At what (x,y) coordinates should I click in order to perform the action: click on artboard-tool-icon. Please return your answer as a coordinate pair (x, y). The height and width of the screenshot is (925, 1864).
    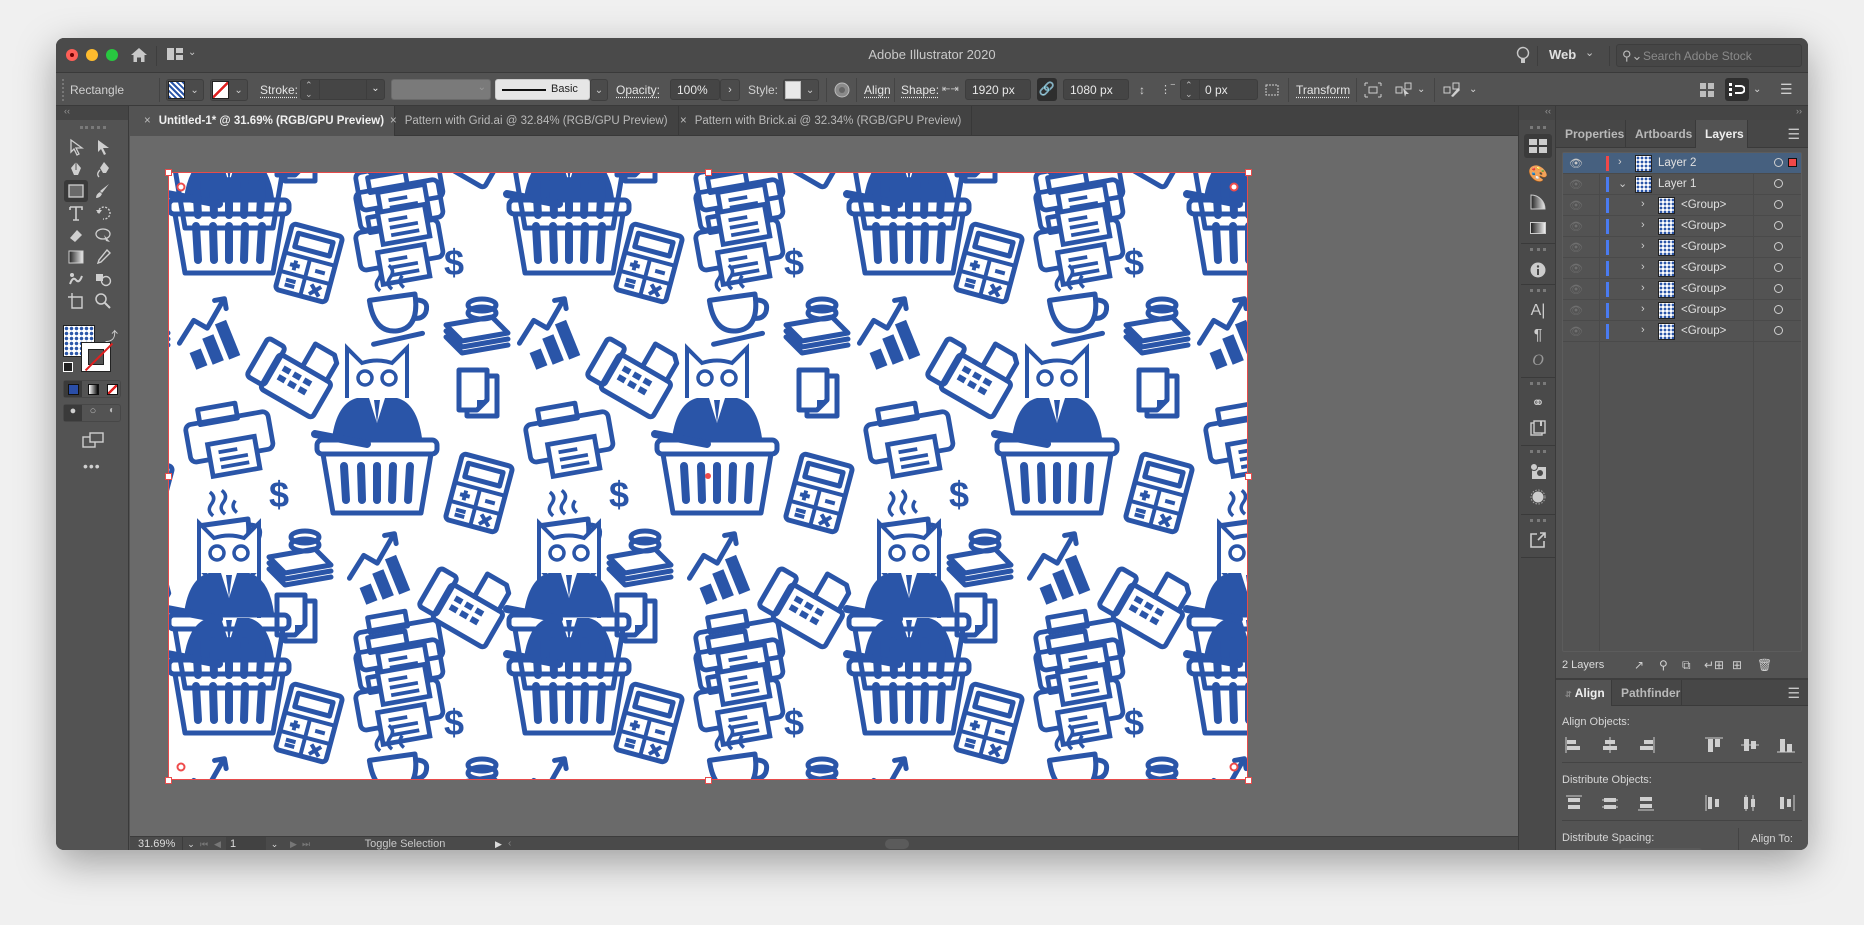
    Looking at the image, I should click on (76, 301).